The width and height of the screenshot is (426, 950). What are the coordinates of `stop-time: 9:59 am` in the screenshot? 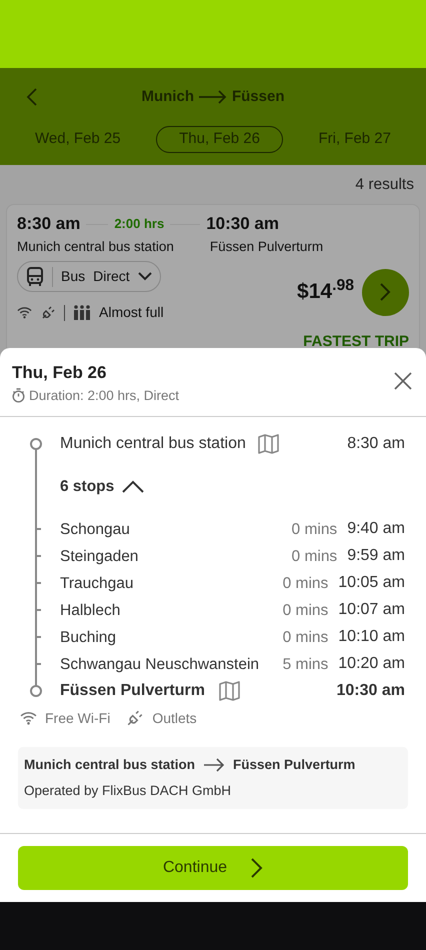 It's located at (376, 556).